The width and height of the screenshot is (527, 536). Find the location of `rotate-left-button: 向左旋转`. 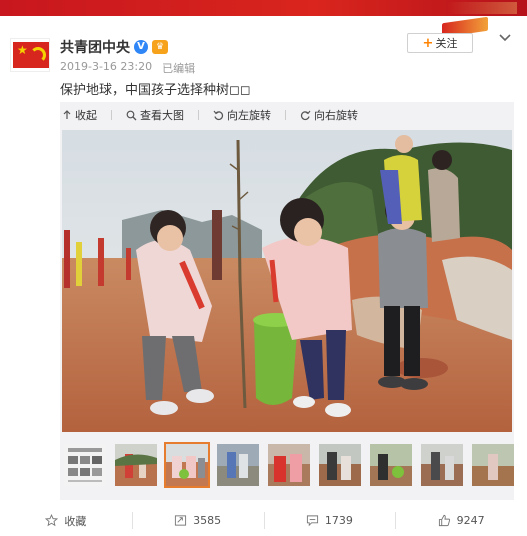

rotate-left-button: 向左旋转 is located at coordinates (242, 115).